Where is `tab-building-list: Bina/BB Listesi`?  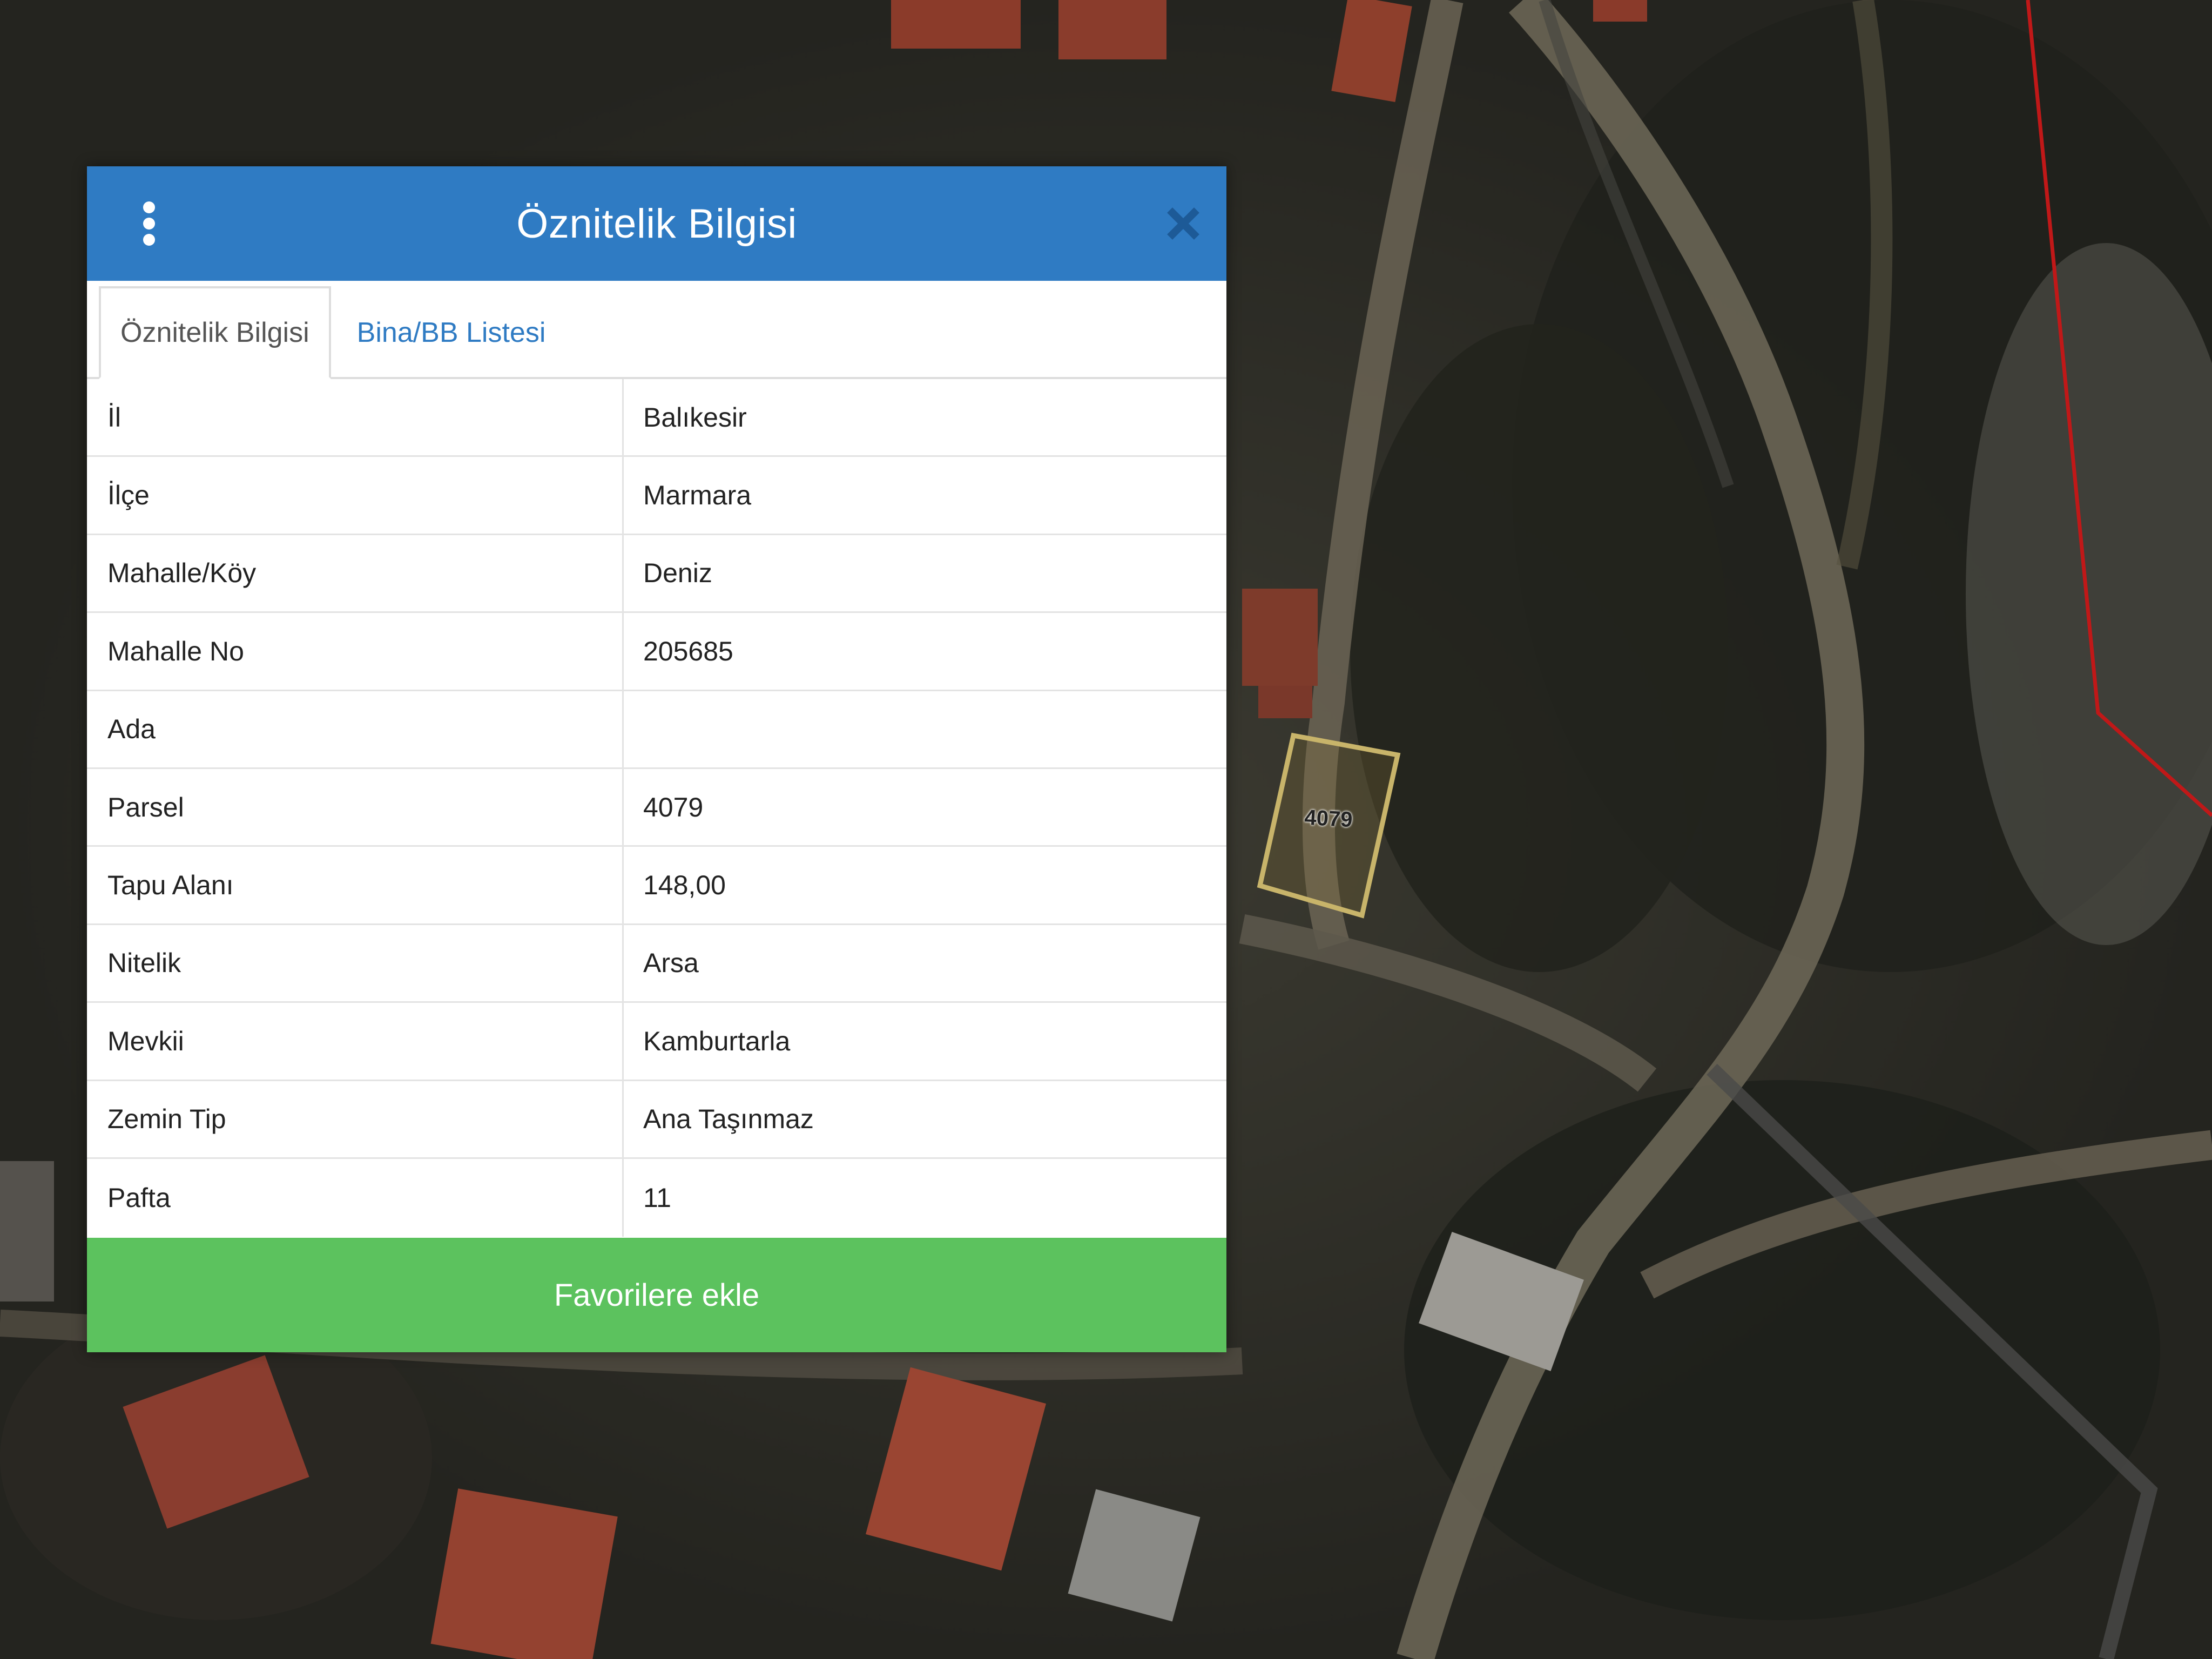 tab-building-list: Bina/BB Listesi is located at coordinates (448, 332).